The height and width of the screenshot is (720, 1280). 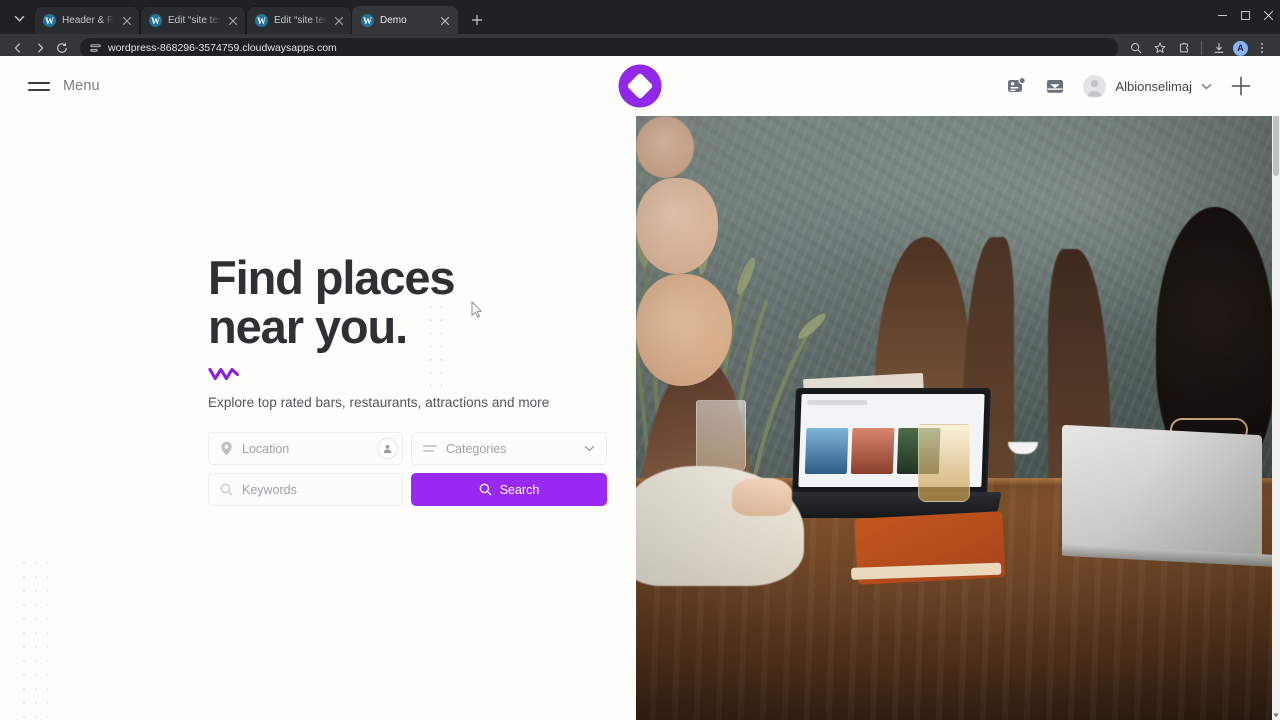 What do you see at coordinates (422, 374) in the screenshot?
I see `squiggle-accent-icon` at bounding box center [422, 374].